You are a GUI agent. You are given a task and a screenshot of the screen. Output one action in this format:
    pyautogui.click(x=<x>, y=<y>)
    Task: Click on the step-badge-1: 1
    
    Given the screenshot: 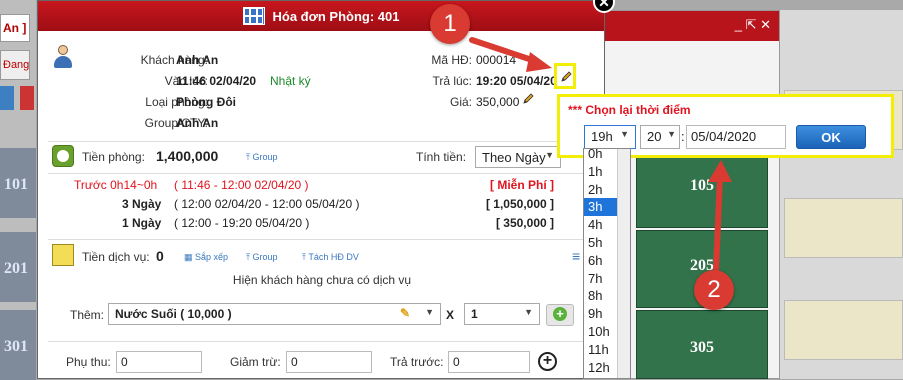 What is the action you would take?
    pyautogui.click(x=450, y=24)
    